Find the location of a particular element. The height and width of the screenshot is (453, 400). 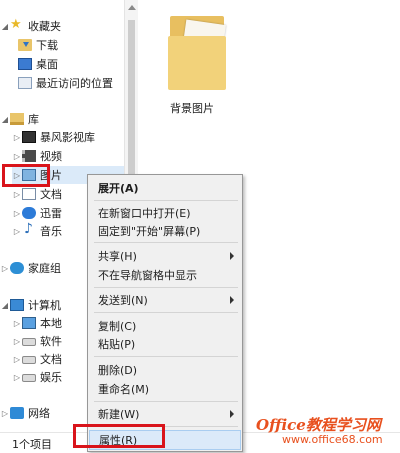

nav-item-label: 计算机 is located at coordinates (44, 305).